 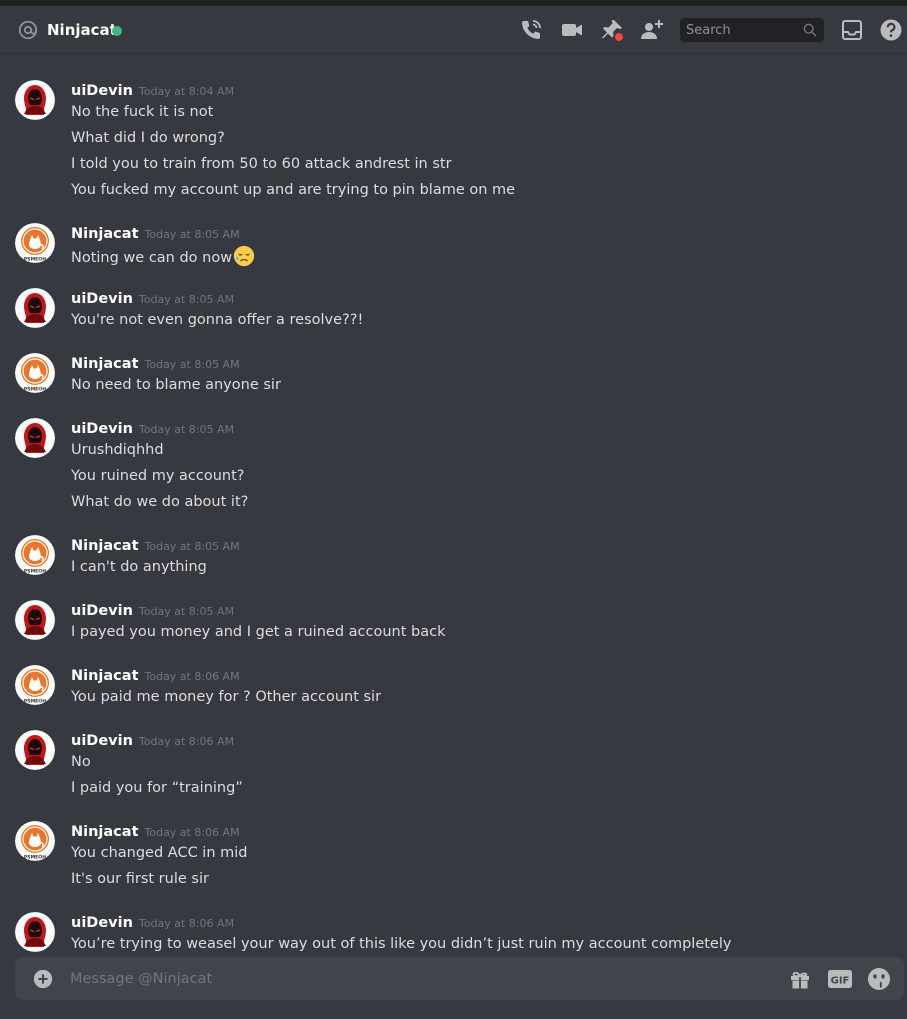 What do you see at coordinates (28, 30) in the screenshot?
I see `at-sign-icon` at bounding box center [28, 30].